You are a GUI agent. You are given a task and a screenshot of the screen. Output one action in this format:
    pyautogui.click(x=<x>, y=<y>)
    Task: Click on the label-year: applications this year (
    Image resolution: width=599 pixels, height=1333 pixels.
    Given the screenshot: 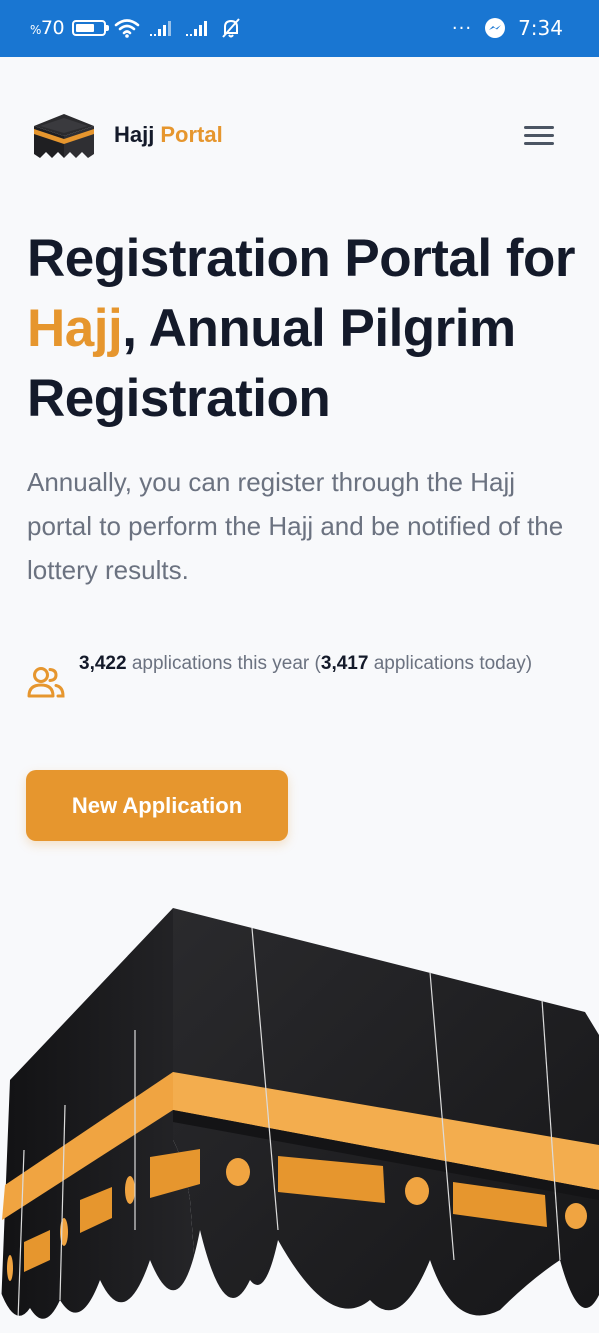 What is the action you would take?
    pyautogui.click(x=223, y=663)
    